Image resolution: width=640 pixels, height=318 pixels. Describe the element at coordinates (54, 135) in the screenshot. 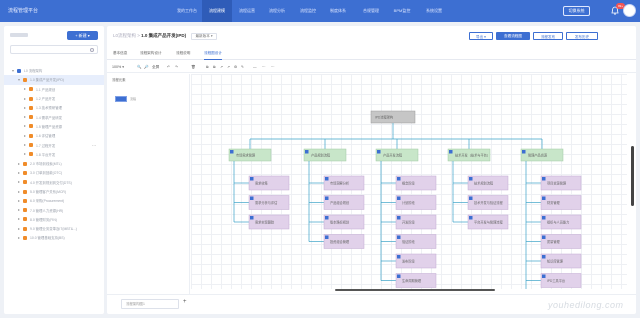

I see `tree-item: 1.6 评估管理` at that location.